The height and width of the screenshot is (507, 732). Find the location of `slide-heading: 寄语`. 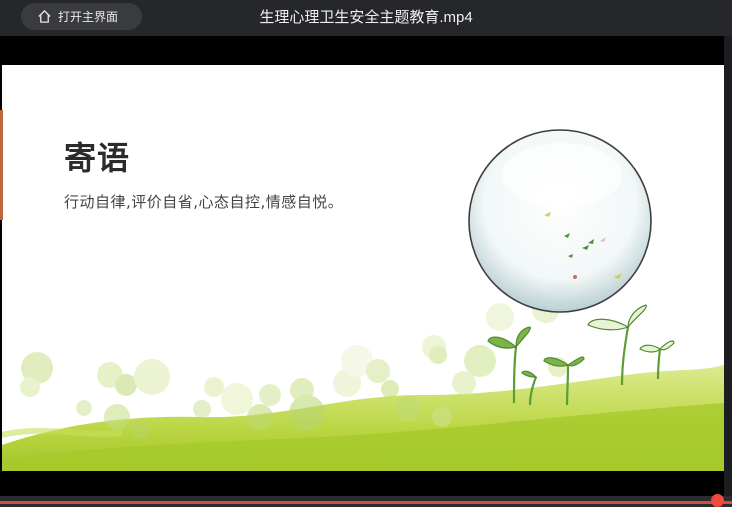

slide-heading: 寄语 is located at coordinates (97, 158).